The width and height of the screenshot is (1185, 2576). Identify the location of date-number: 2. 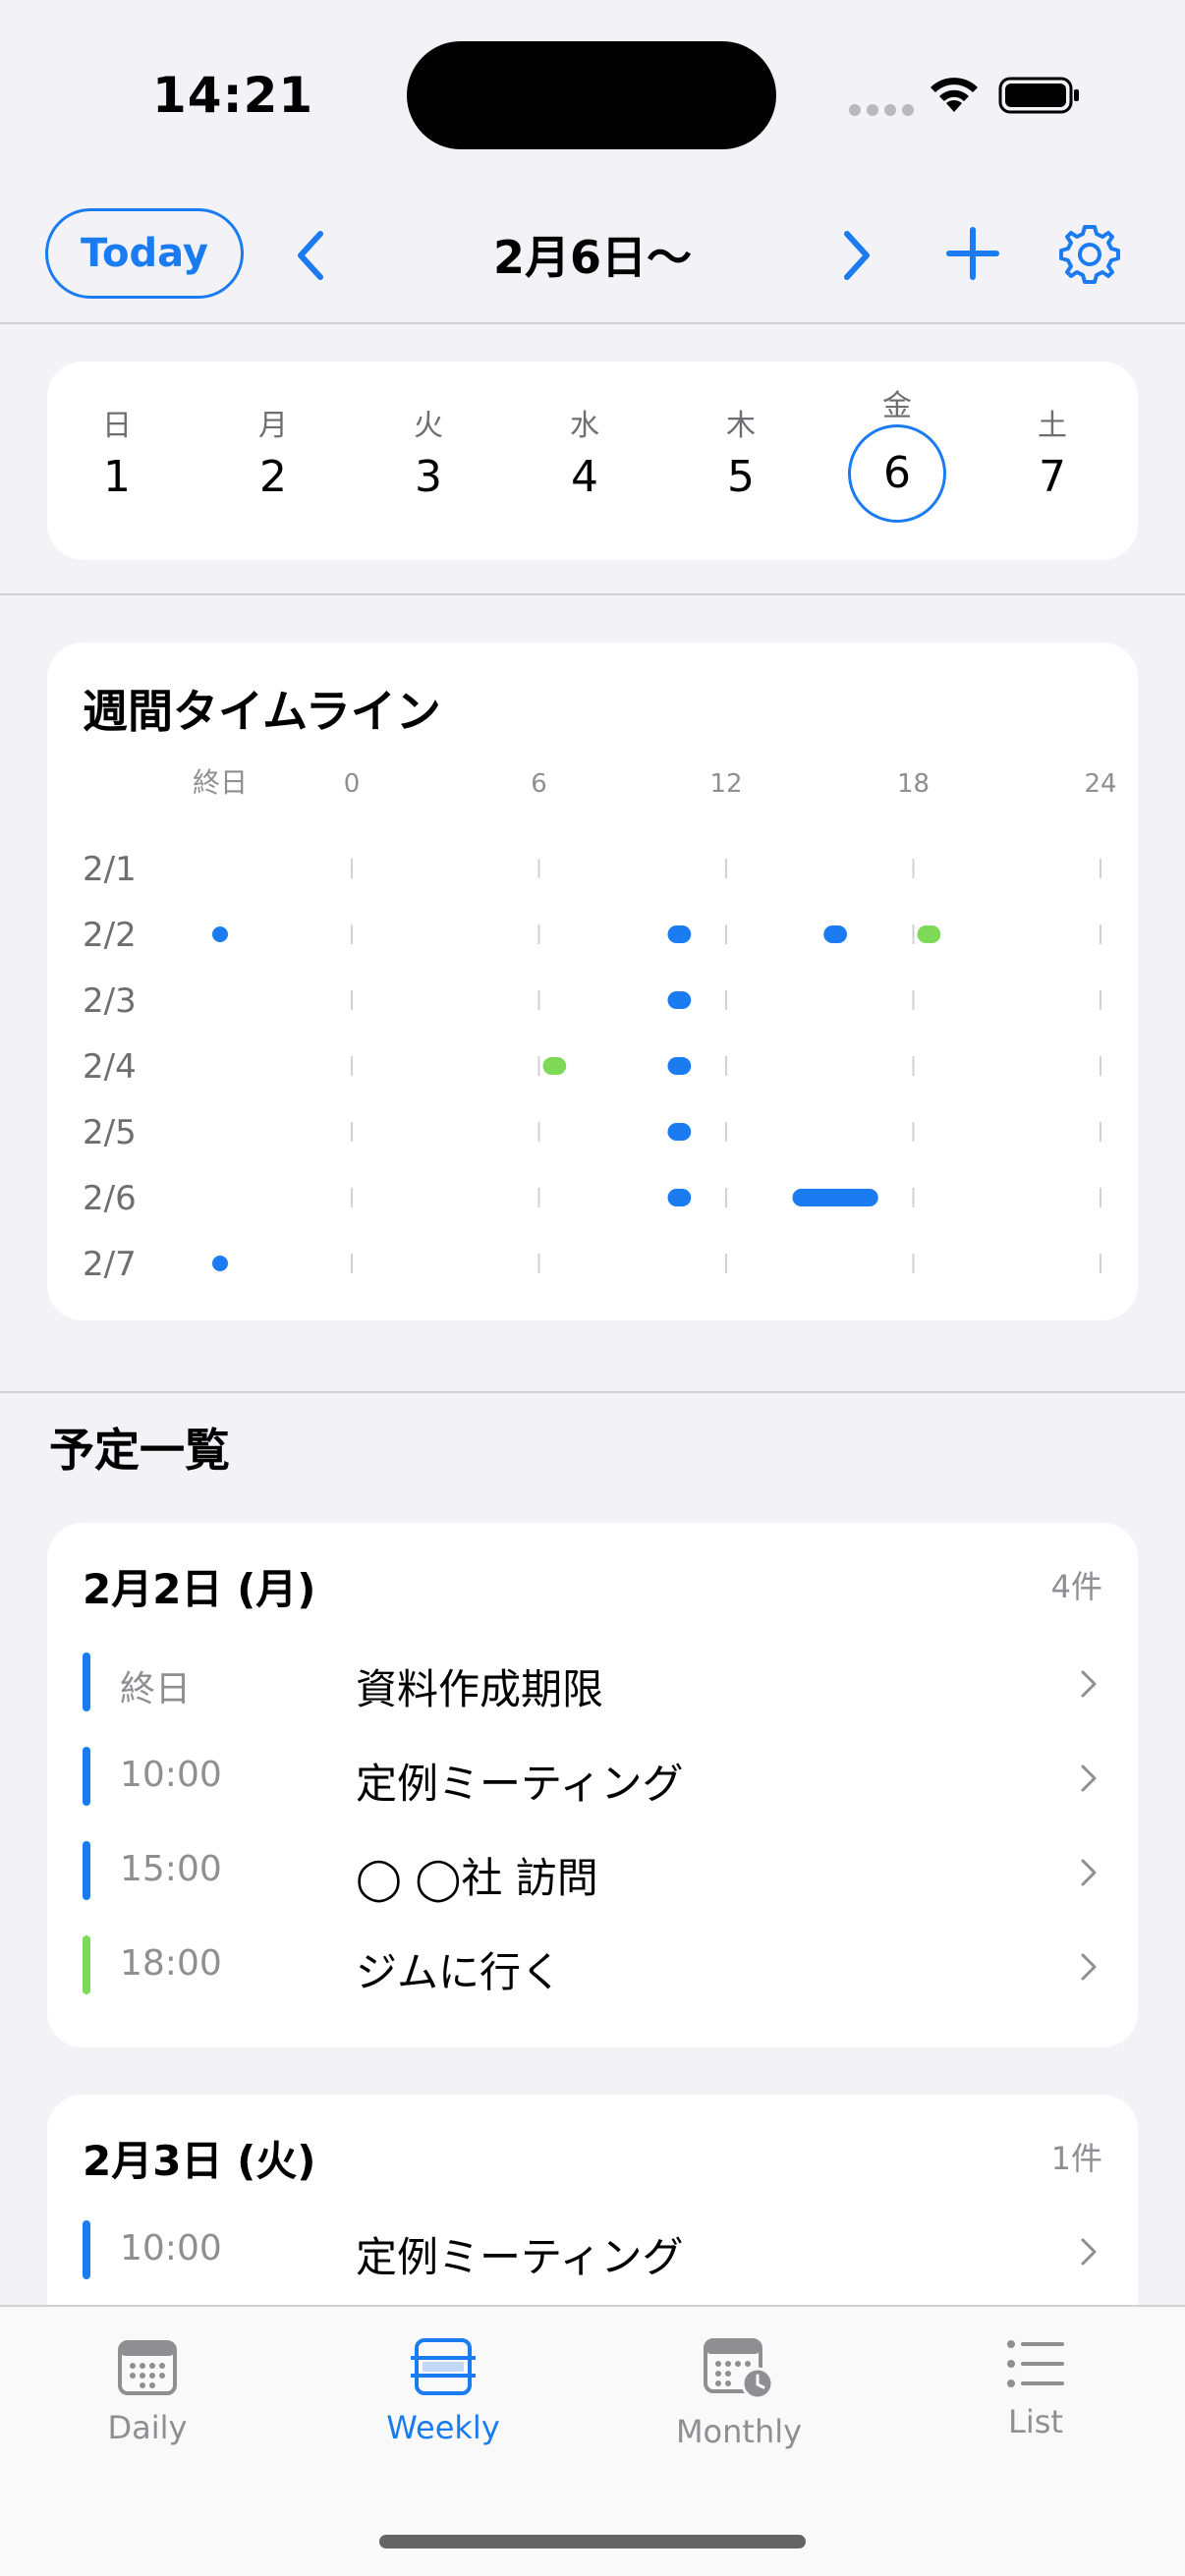
(273, 477).